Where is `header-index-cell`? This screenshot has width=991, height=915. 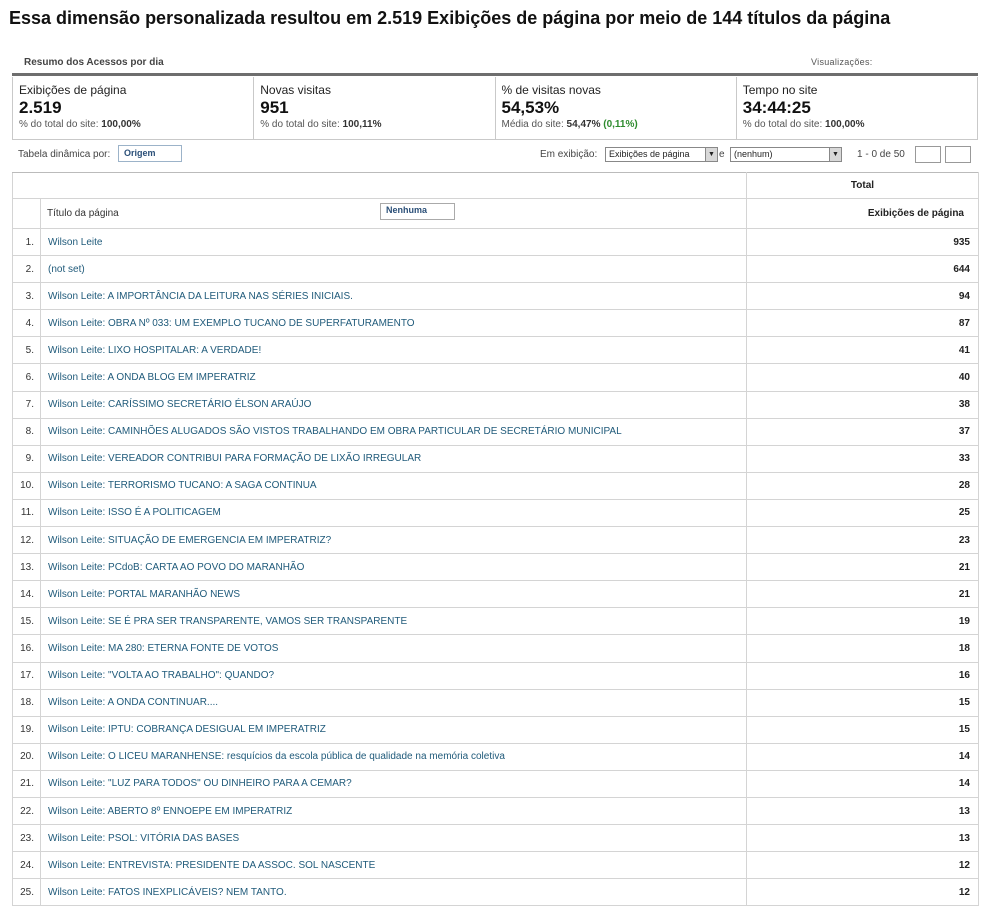
header-index-cell is located at coordinates (26, 213).